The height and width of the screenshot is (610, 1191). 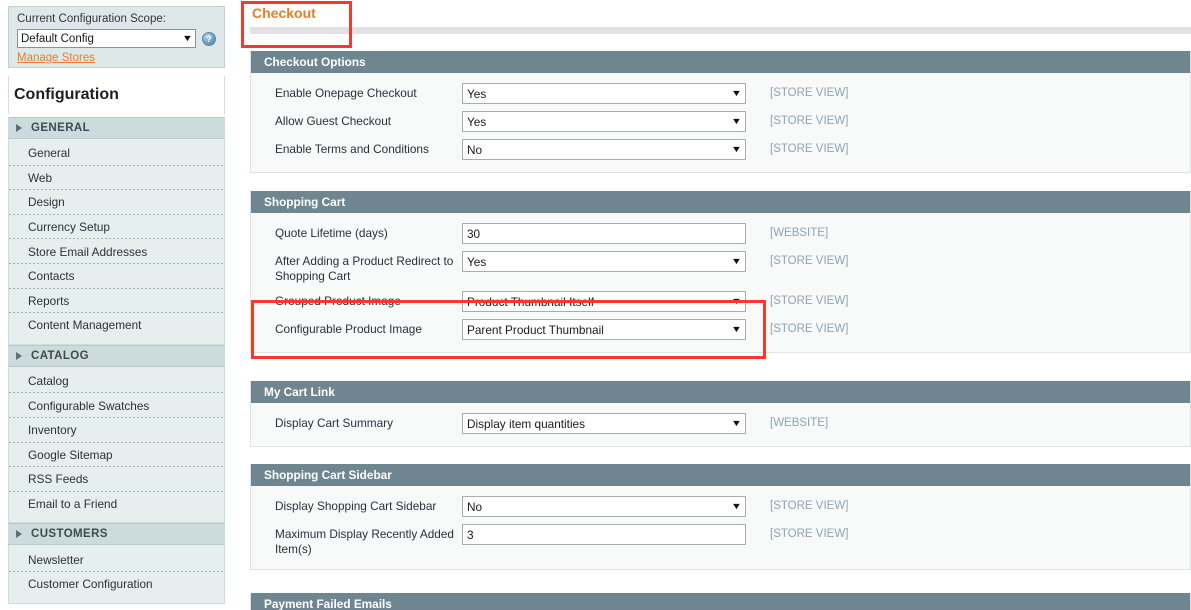 I want to click on sidebar-item-general: General, so click(x=116, y=153).